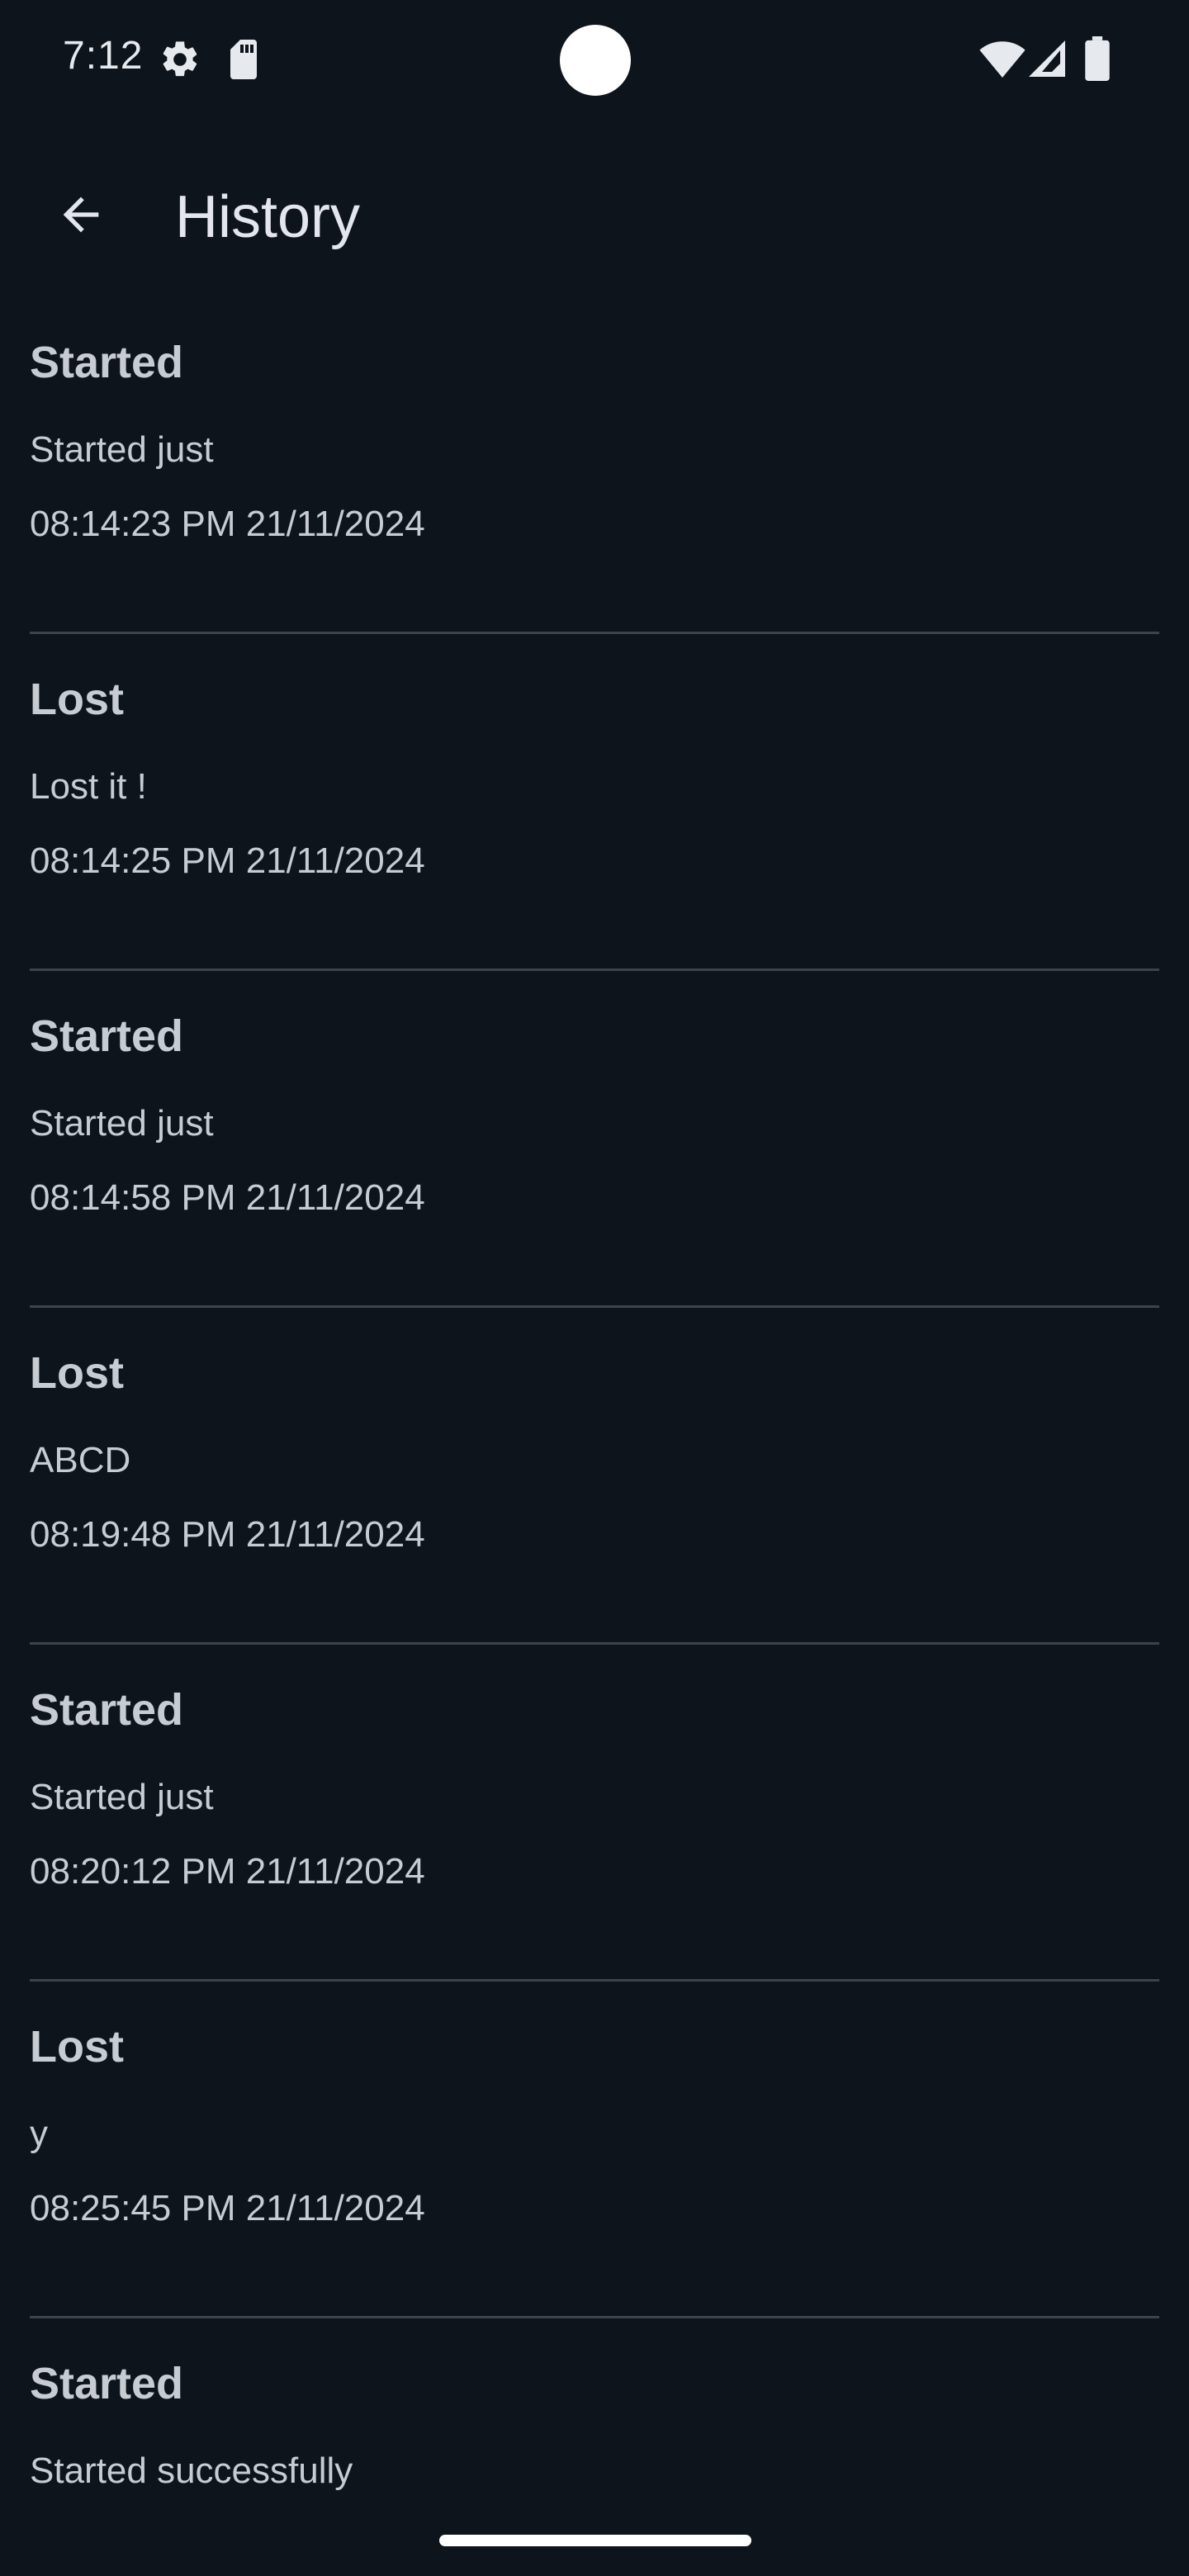 The height and width of the screenshot is (2576, 1189). Describe the element at coordinates (88, 786) in the screenshot. I see `history-item-message: Lost it !` at that location.